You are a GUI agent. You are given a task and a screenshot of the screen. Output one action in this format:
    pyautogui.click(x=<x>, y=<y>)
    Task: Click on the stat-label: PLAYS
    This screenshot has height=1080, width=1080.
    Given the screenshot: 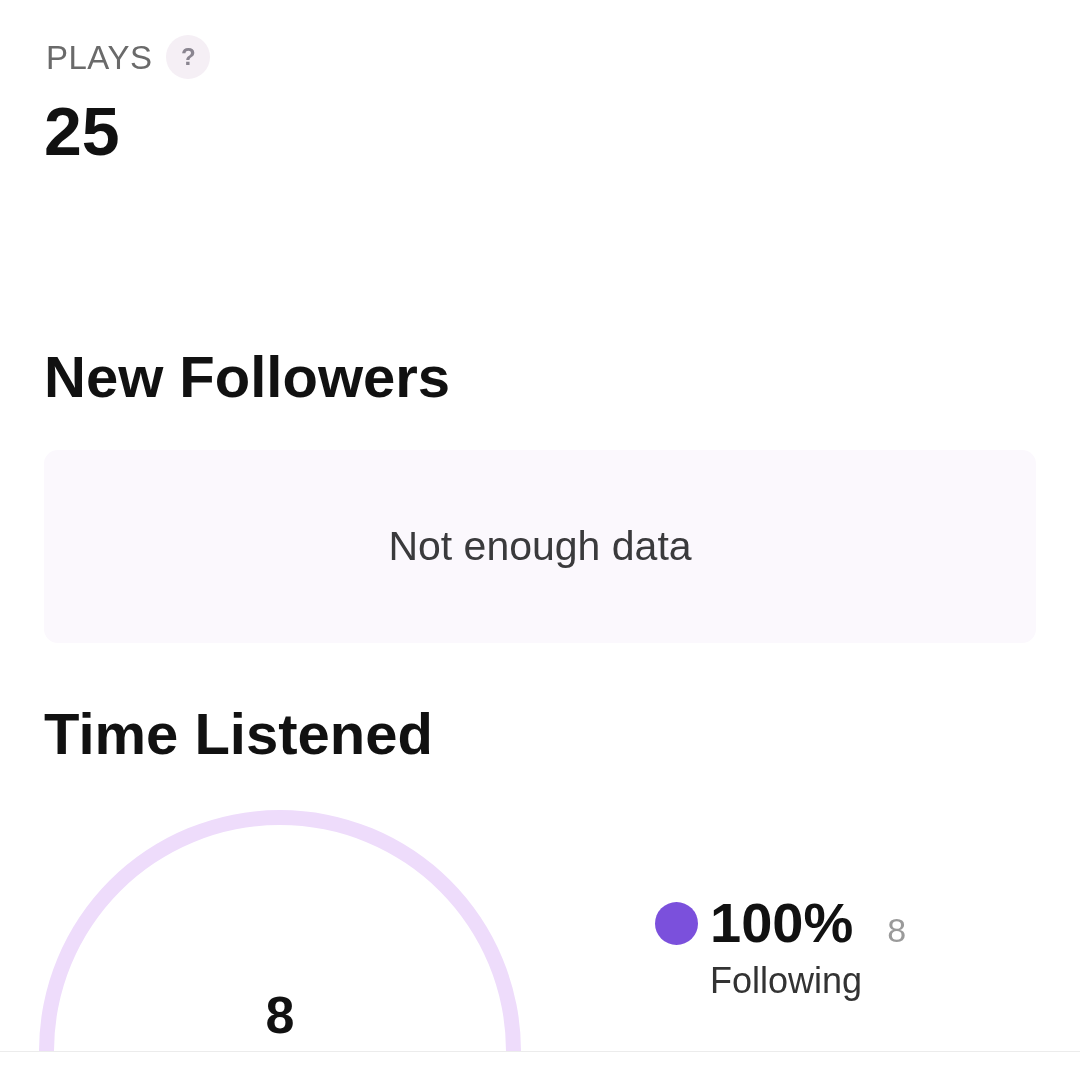 What is the action you would take?
    pyautogui.click(x=99, y=57)
    